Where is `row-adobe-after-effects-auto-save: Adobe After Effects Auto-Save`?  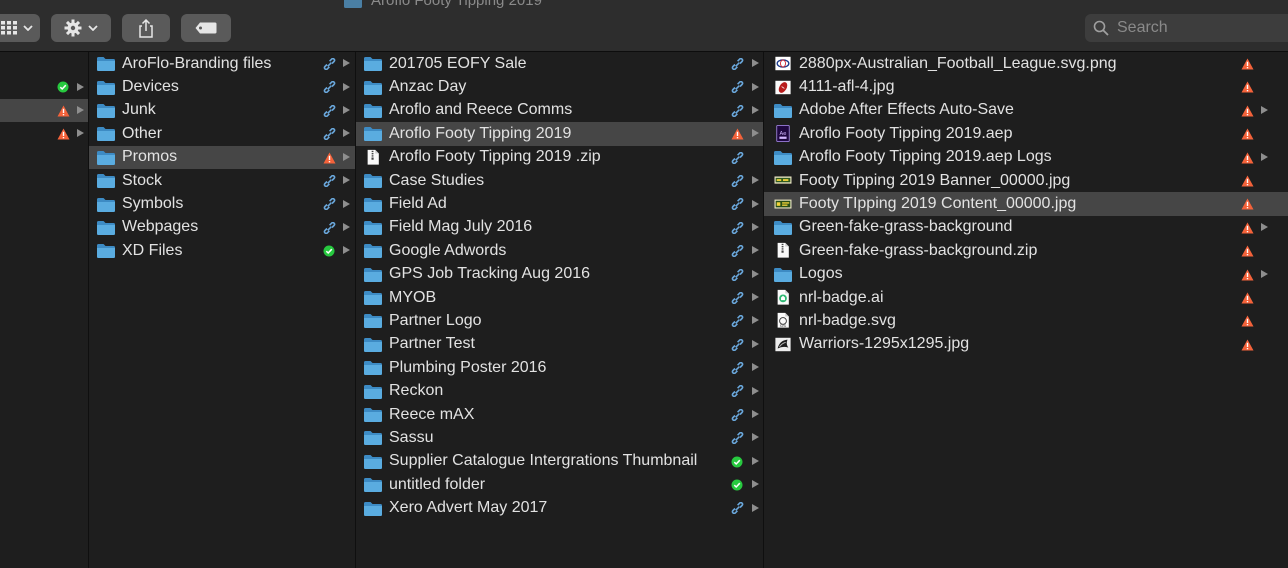
row-adobe-after-effects-auto-save: Adobe After Effects Auto-Save is located at coordinates (1026, 110).